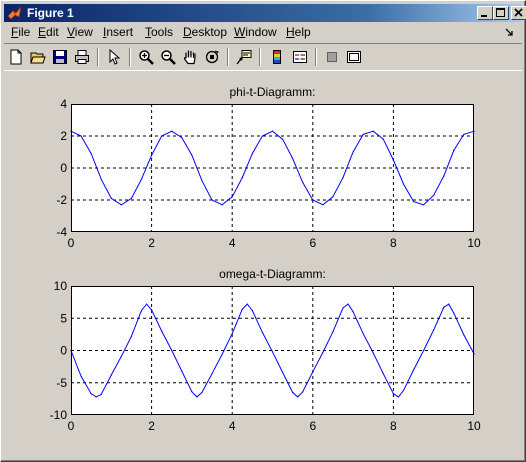  What do you see at coordinates (244, 57) in the screenshot?
I see `data-cursor-button` at bounding box center [244, 57].